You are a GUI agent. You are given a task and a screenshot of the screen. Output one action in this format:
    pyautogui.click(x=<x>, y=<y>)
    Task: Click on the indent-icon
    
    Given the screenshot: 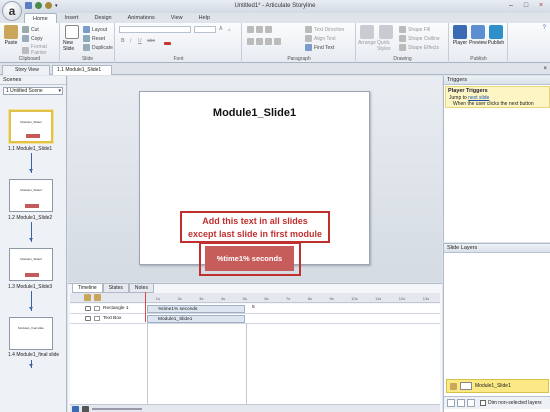 What is the action you would take?
    pyautogui.click(x=268, y=29)
    